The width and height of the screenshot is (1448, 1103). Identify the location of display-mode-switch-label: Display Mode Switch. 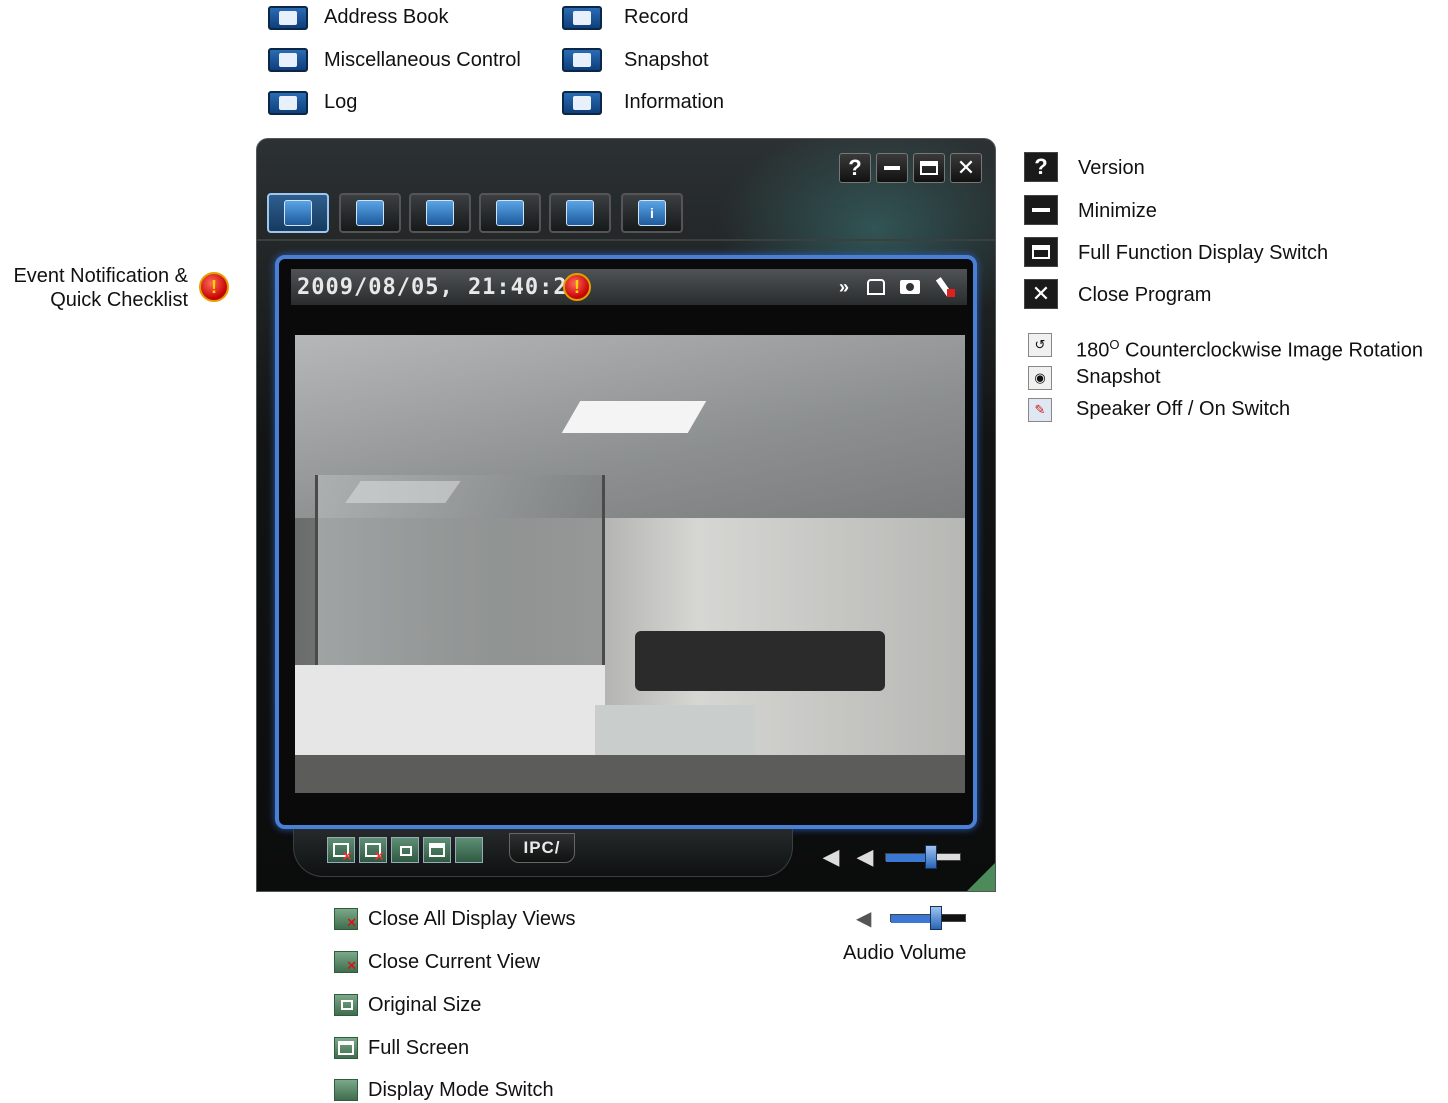
(461, 1090).